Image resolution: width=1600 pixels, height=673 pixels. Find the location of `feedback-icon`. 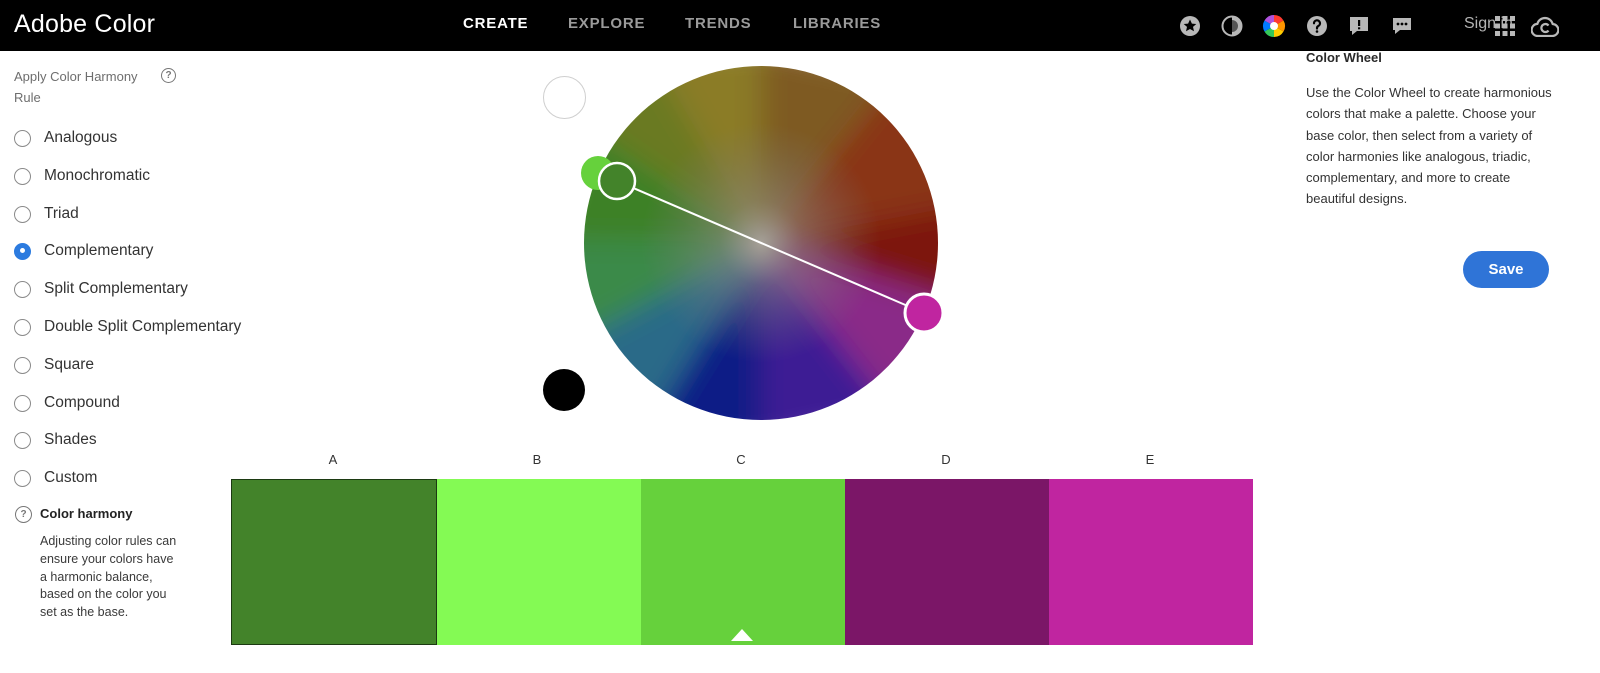

feedback-icon is located at coordinates (1359, 26).